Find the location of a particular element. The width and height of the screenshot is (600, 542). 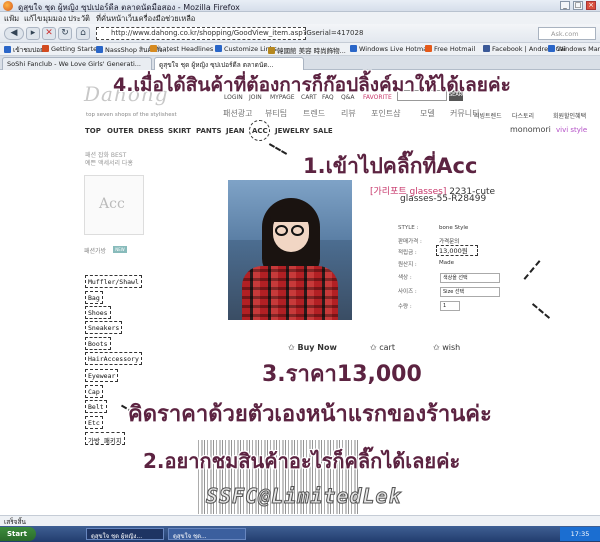

left-cat-2: Shoes is located at coordinates (98, 312).